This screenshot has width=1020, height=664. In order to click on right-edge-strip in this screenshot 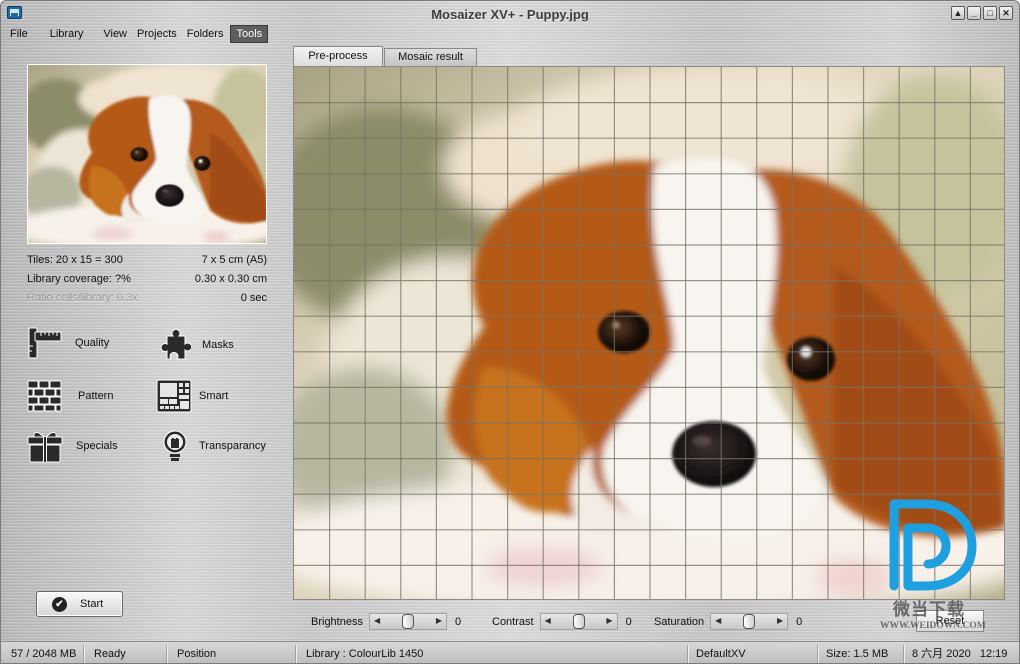, I will do `click(1012, 333)`.